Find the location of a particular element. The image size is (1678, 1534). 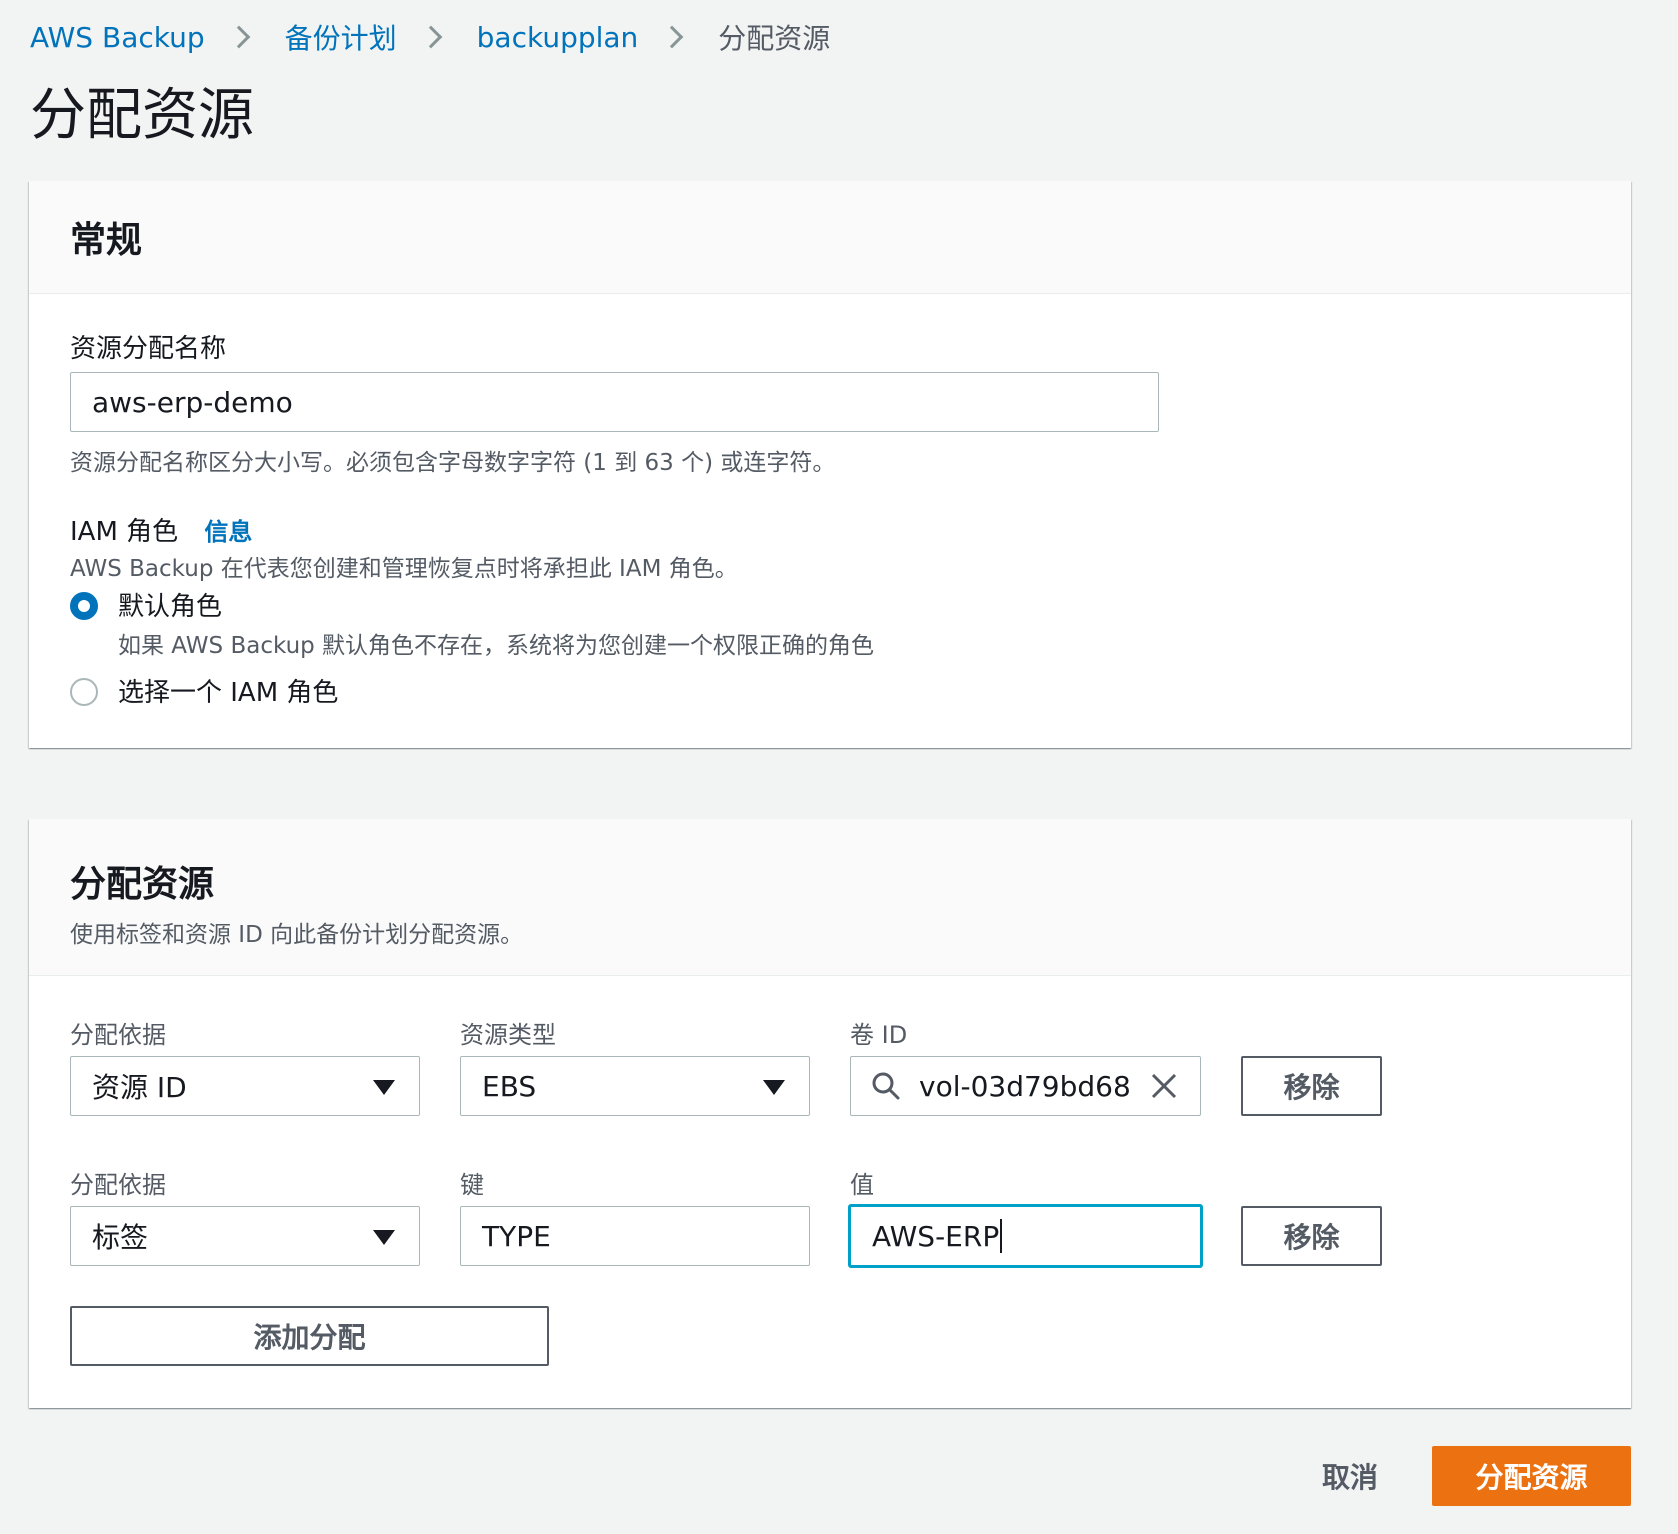

assign-resources-panel-header: 分配资源 使用标签和资源 ID 向此备份计划分配资源。 is located at coordinates (830, 897).